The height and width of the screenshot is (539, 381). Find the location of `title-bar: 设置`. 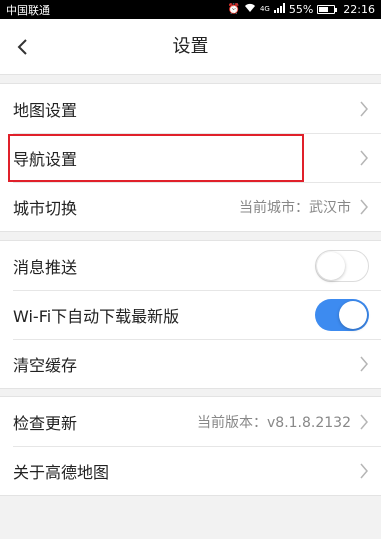

title-bar: 设置 is located at coordinates (190, 47).